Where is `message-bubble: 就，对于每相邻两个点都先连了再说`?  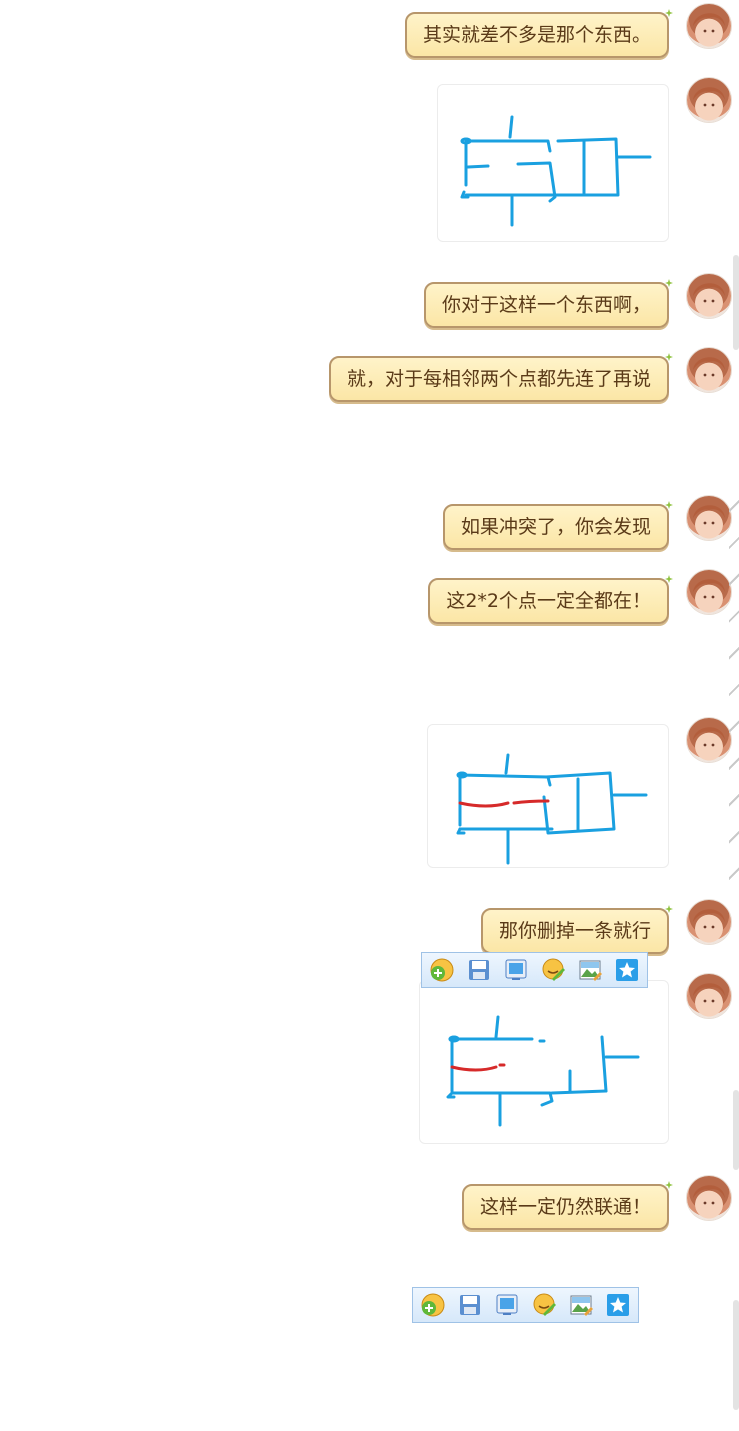 message-bubble: 就，对于每相邻两个点都先连了再说 is located at coordinates (498, 379).